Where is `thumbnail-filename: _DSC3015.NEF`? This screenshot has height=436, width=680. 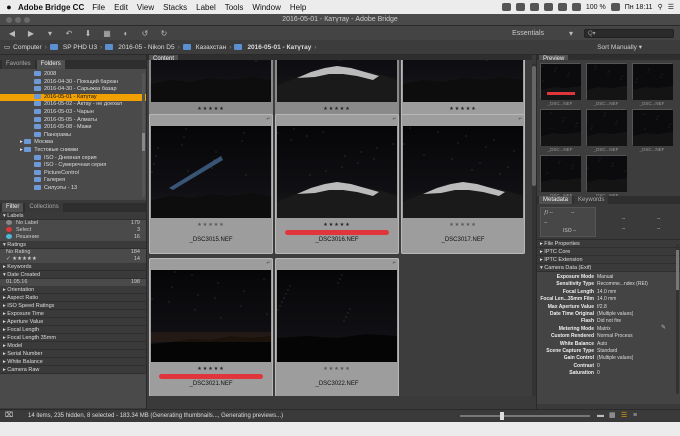 thumbnail-filename: _DSC3015.NEF is located at coordinates (211, 240).